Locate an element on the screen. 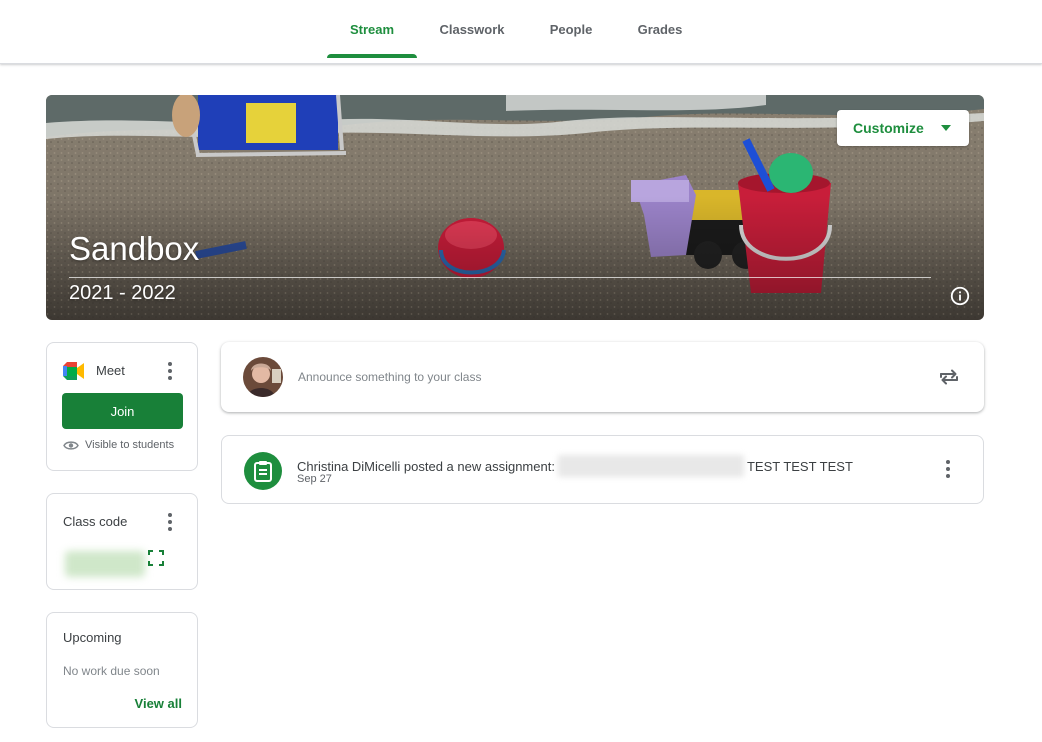 This screenshot has height=742, width=1042. info-icon is located at coordinates (960, 296).